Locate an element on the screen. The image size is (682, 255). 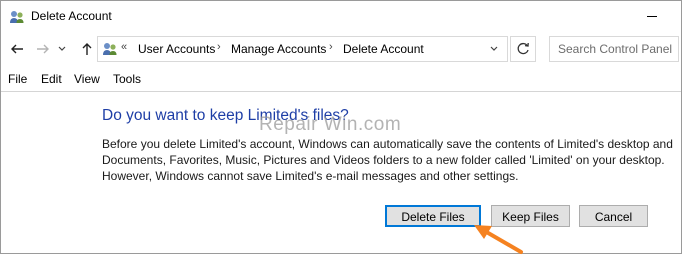
annotation-arrow-icon is located at coordinates (498, 239).